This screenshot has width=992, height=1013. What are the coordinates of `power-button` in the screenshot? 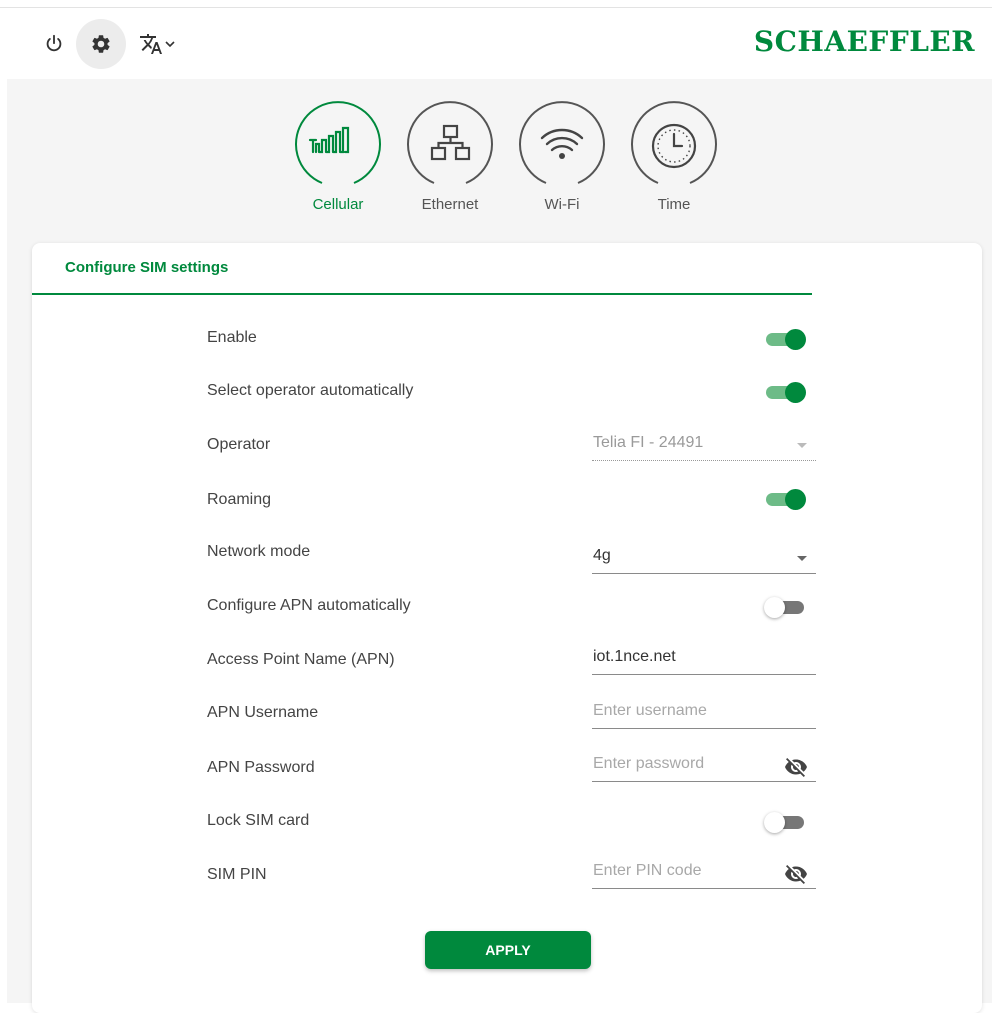 It's located at (54, 44).